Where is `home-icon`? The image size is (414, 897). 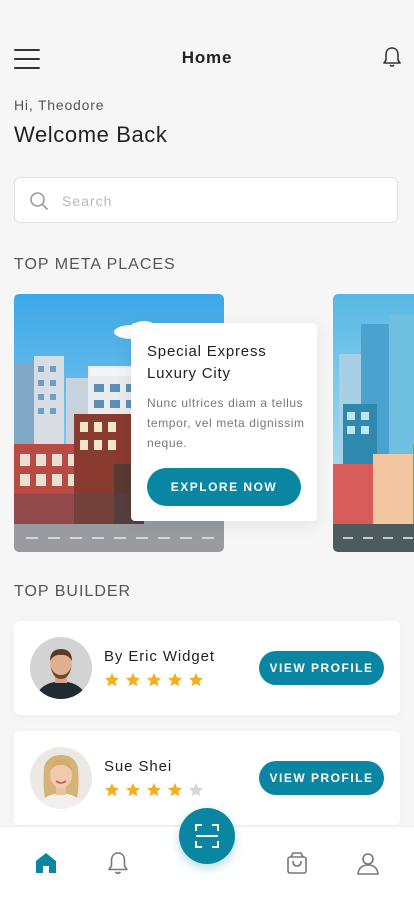 home-icon is located at coordinates (46, 863).